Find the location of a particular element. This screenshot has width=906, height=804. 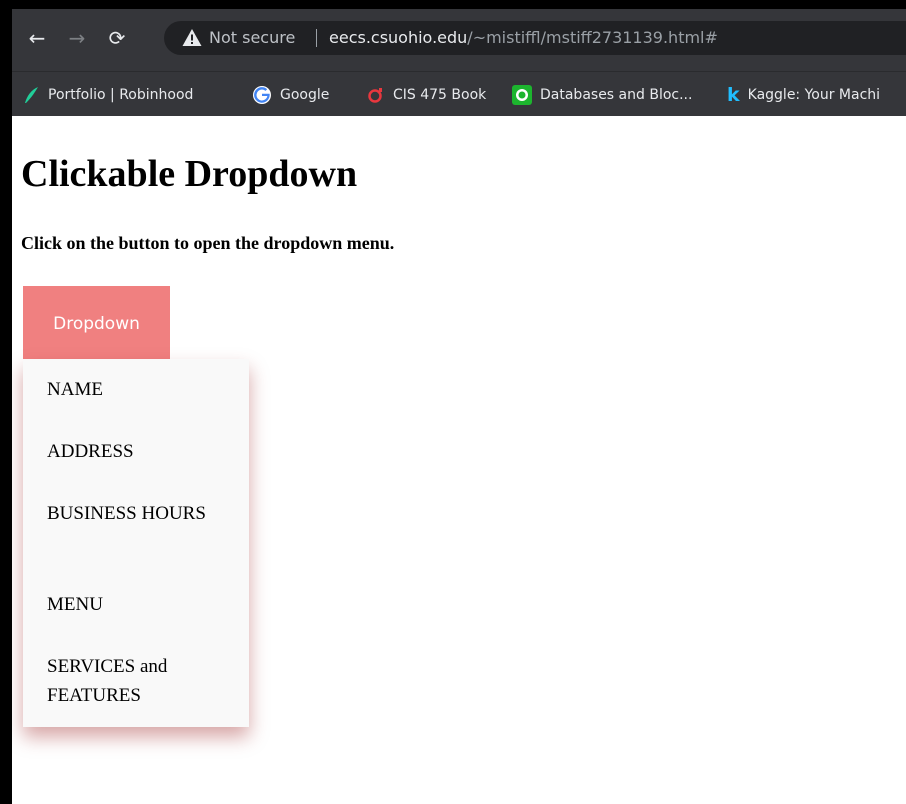

bookmark-kaggle: k Kaggle: Your Machi is located at coordinates (803, 95).